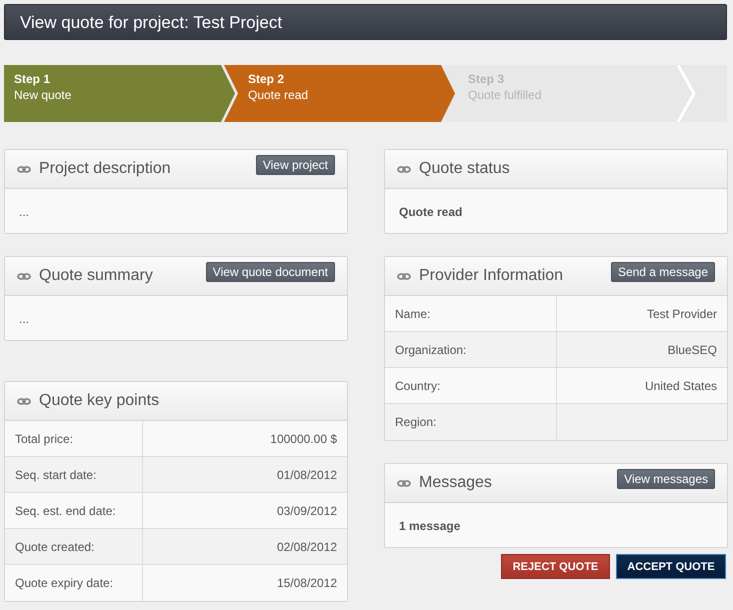 The height and width of the screenshot is (610, 733). What do you see at coordinates (555, 566) in the screenshot?
I see `reject-button: REJECT QUOTE` at bounding box center [555, 566].